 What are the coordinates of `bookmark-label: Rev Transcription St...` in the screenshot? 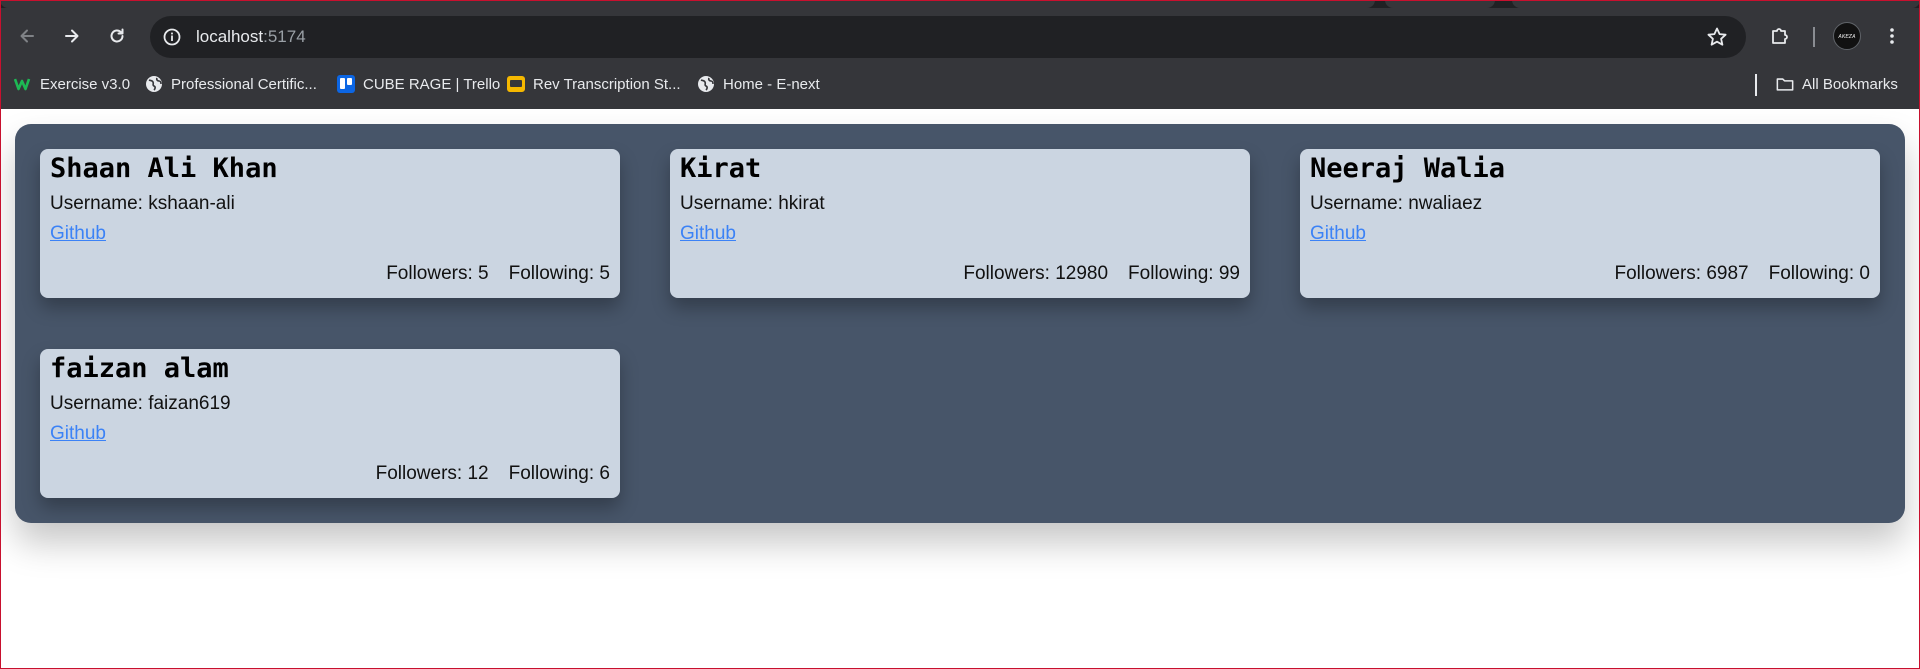 It's located at (607, 84).